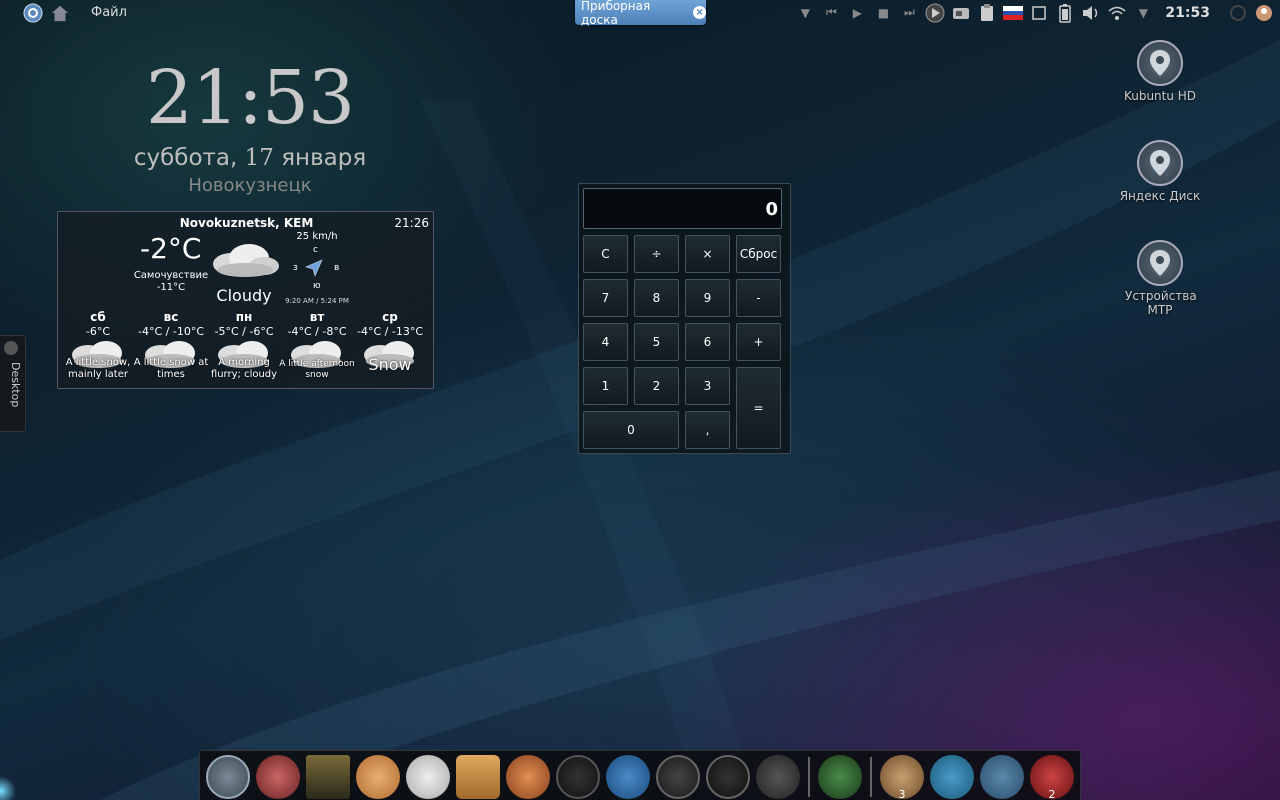 The width and height of the screenshot is (1280, 800). I want to click on play-icon: ▶, so click(857, 13).